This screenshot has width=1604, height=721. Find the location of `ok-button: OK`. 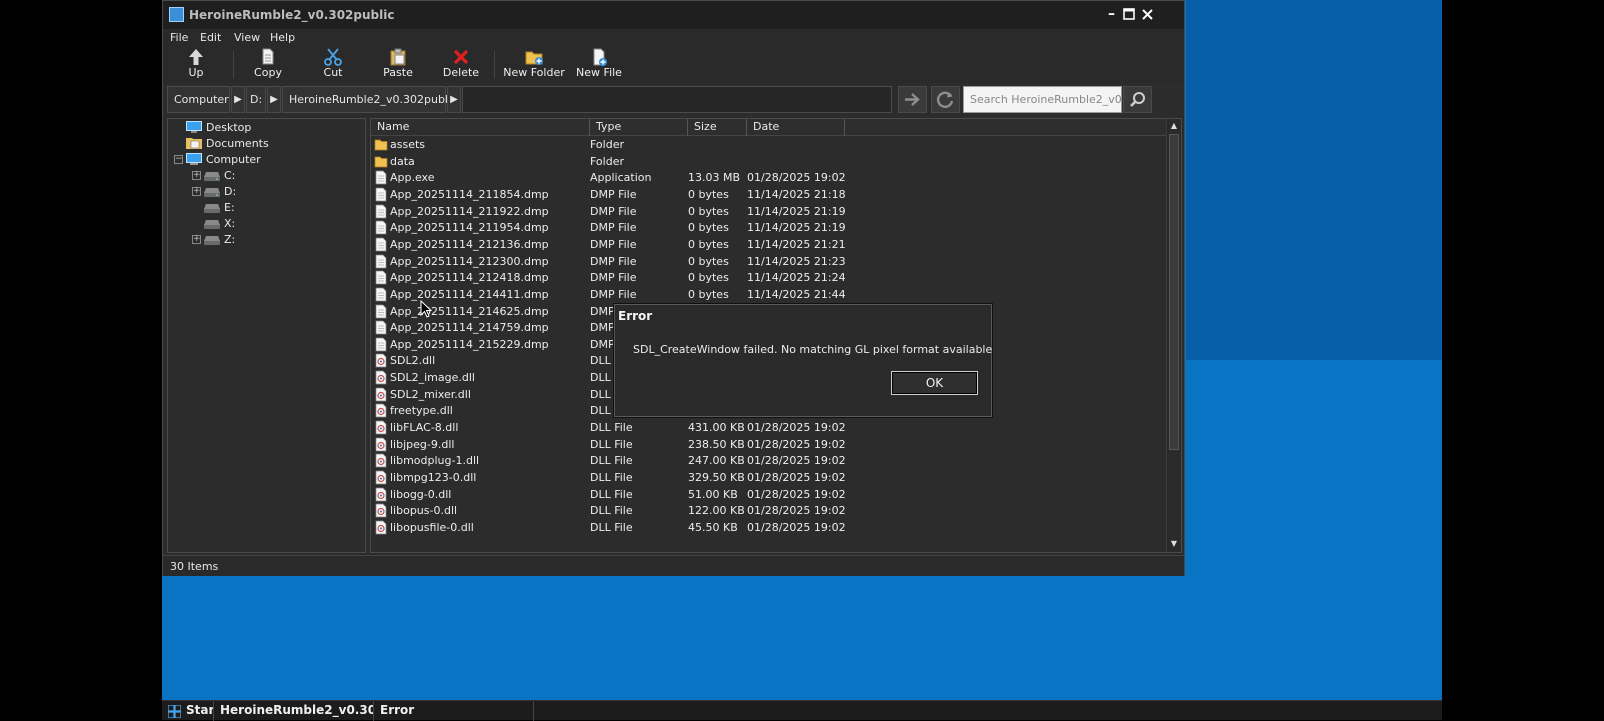

ok-button: OK is located at coordinates (934, 383).